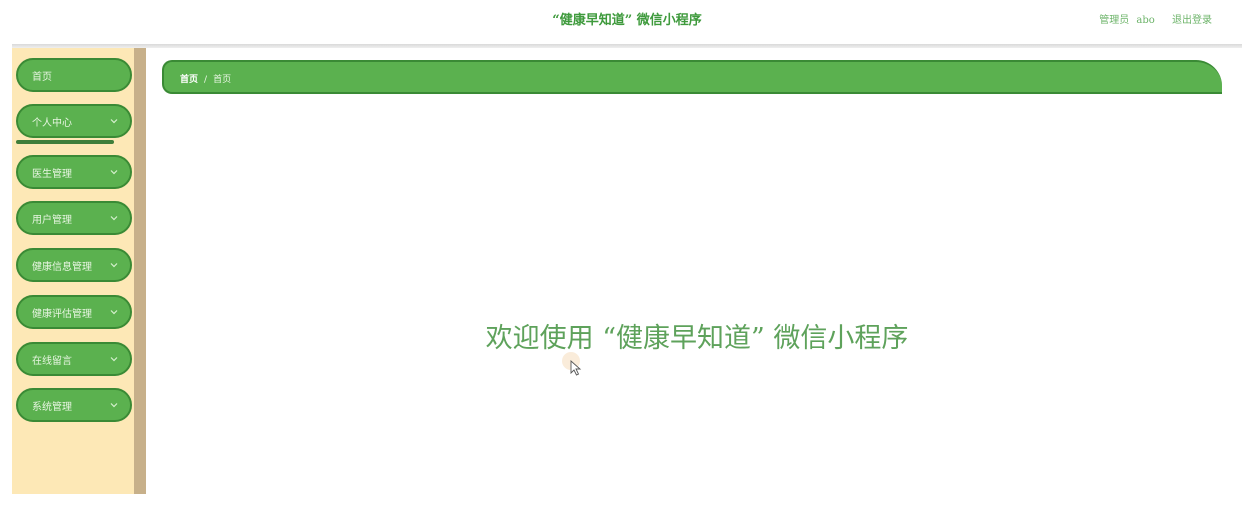  I want to click on sidebar-item-health-info-management: 健康信息管理, so click(74, 265).